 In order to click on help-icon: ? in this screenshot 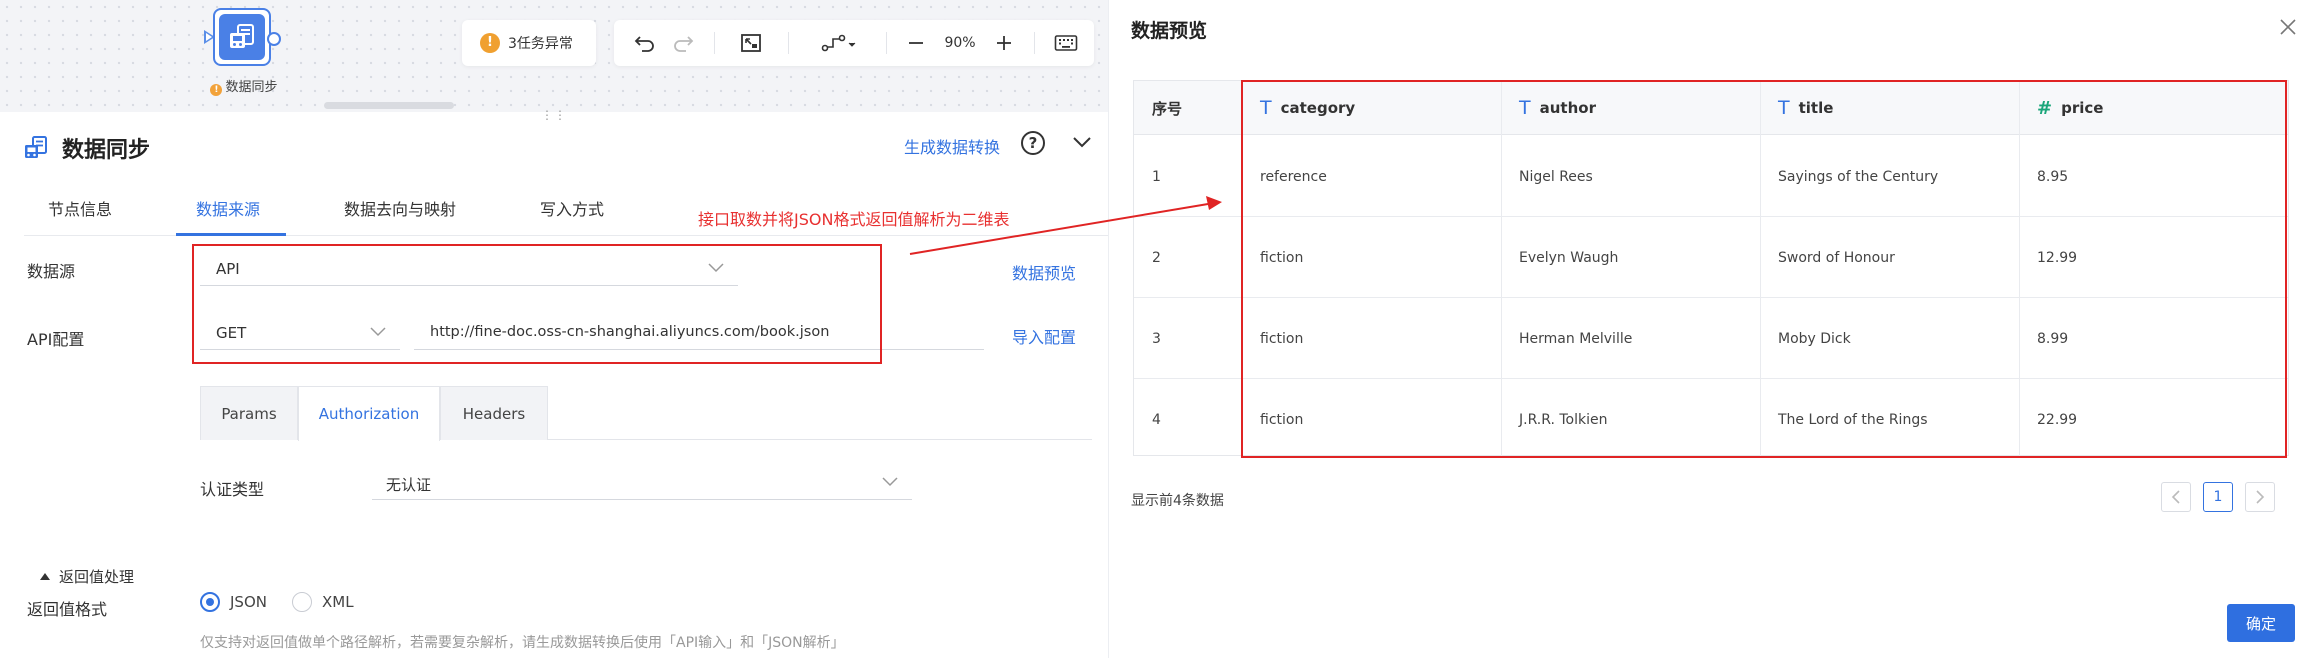, I will do `click(1033, 143)`.